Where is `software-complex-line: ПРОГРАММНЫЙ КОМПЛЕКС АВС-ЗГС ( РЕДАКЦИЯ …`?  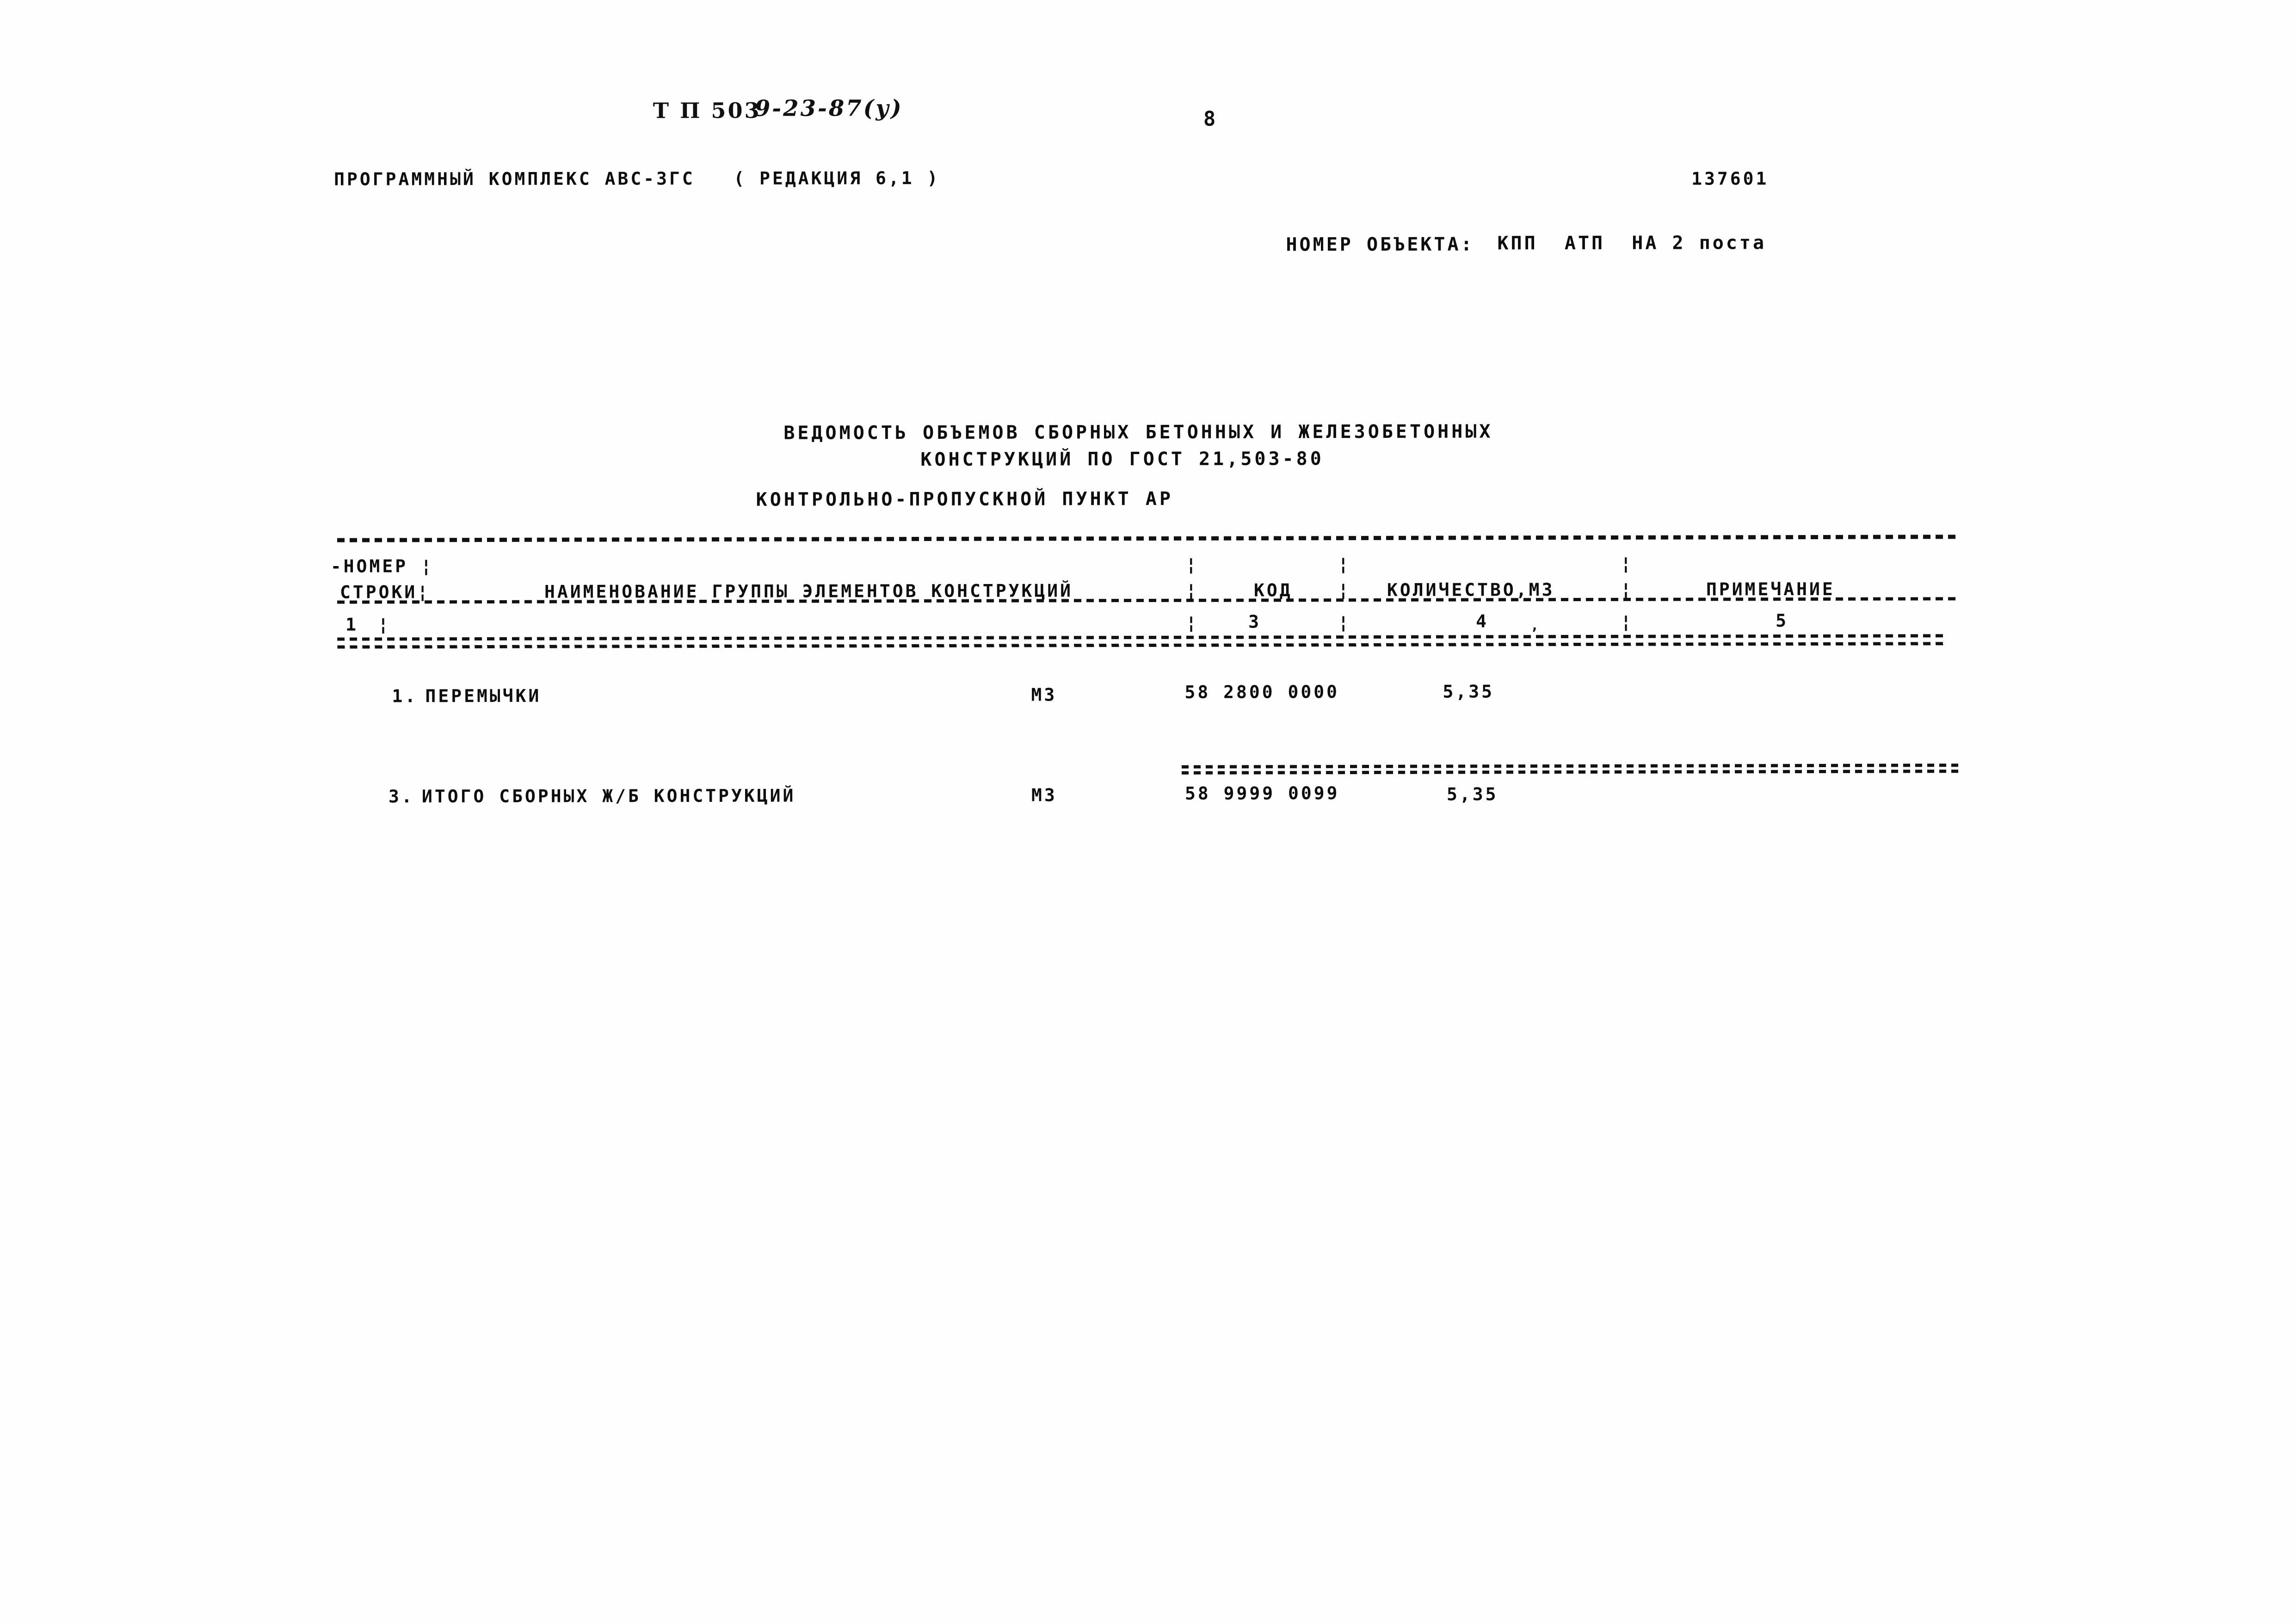
software-complex-line: ПРОГРАММНЫЙ КОМПЛЕКС АВС-ЗГС ( РЕДАКЦИЯ … is located at coordinates (637, 178).